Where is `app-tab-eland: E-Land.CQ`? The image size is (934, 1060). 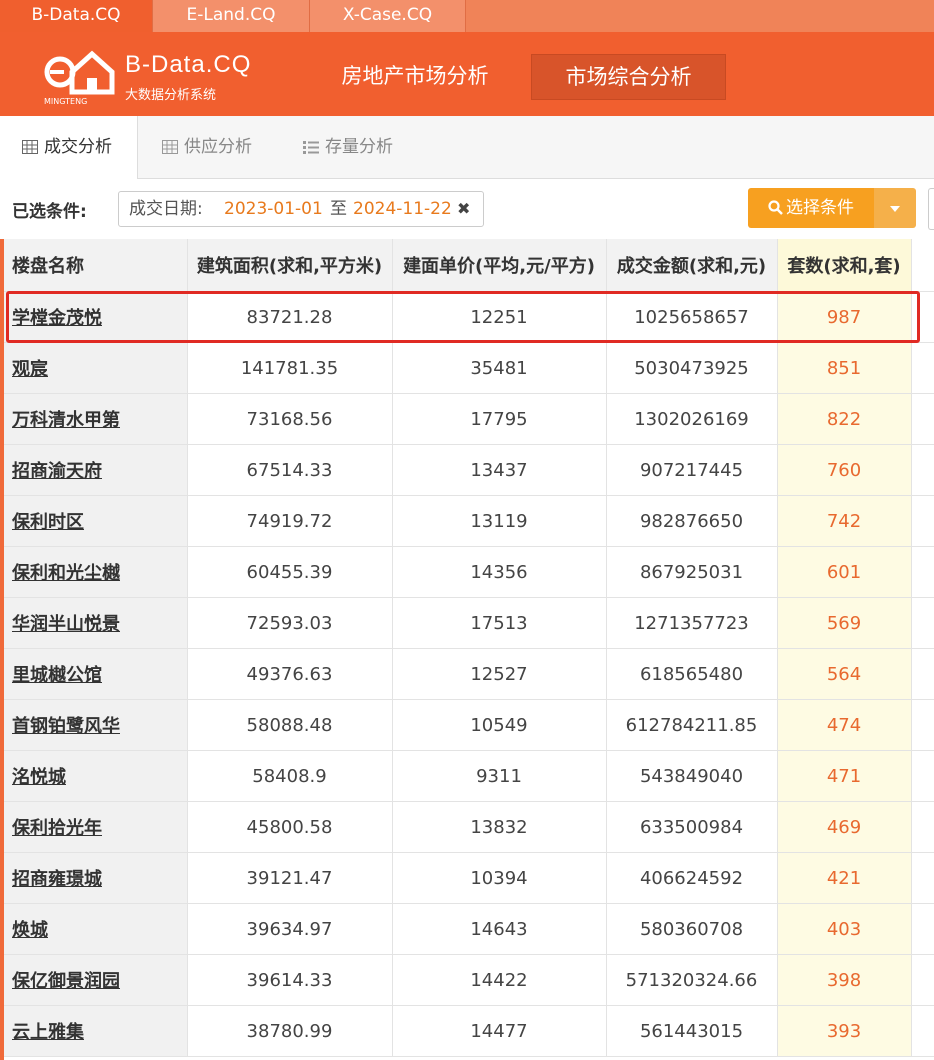 app-tab-eland: E-Land.CQ is located at coordinates (231, 16).